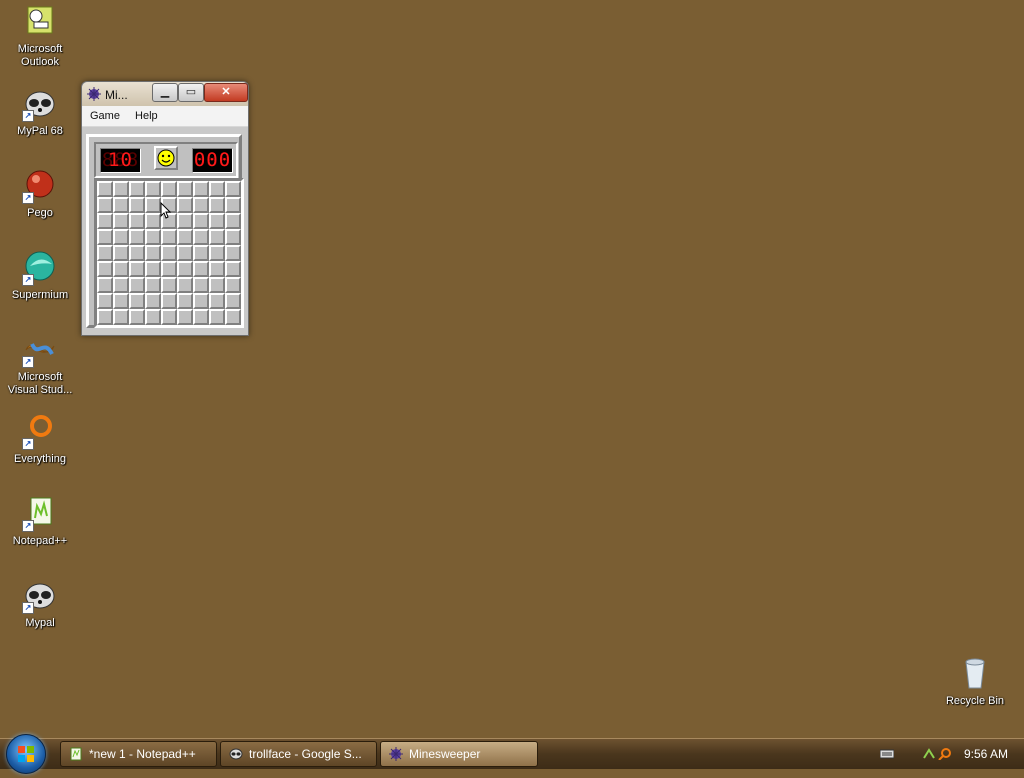 The width and height of the screenshot is (1024, 778). What do you see at coordinates (945, 754) in the screenshot?
I see `search-icon` at bounding box center [945, 754].